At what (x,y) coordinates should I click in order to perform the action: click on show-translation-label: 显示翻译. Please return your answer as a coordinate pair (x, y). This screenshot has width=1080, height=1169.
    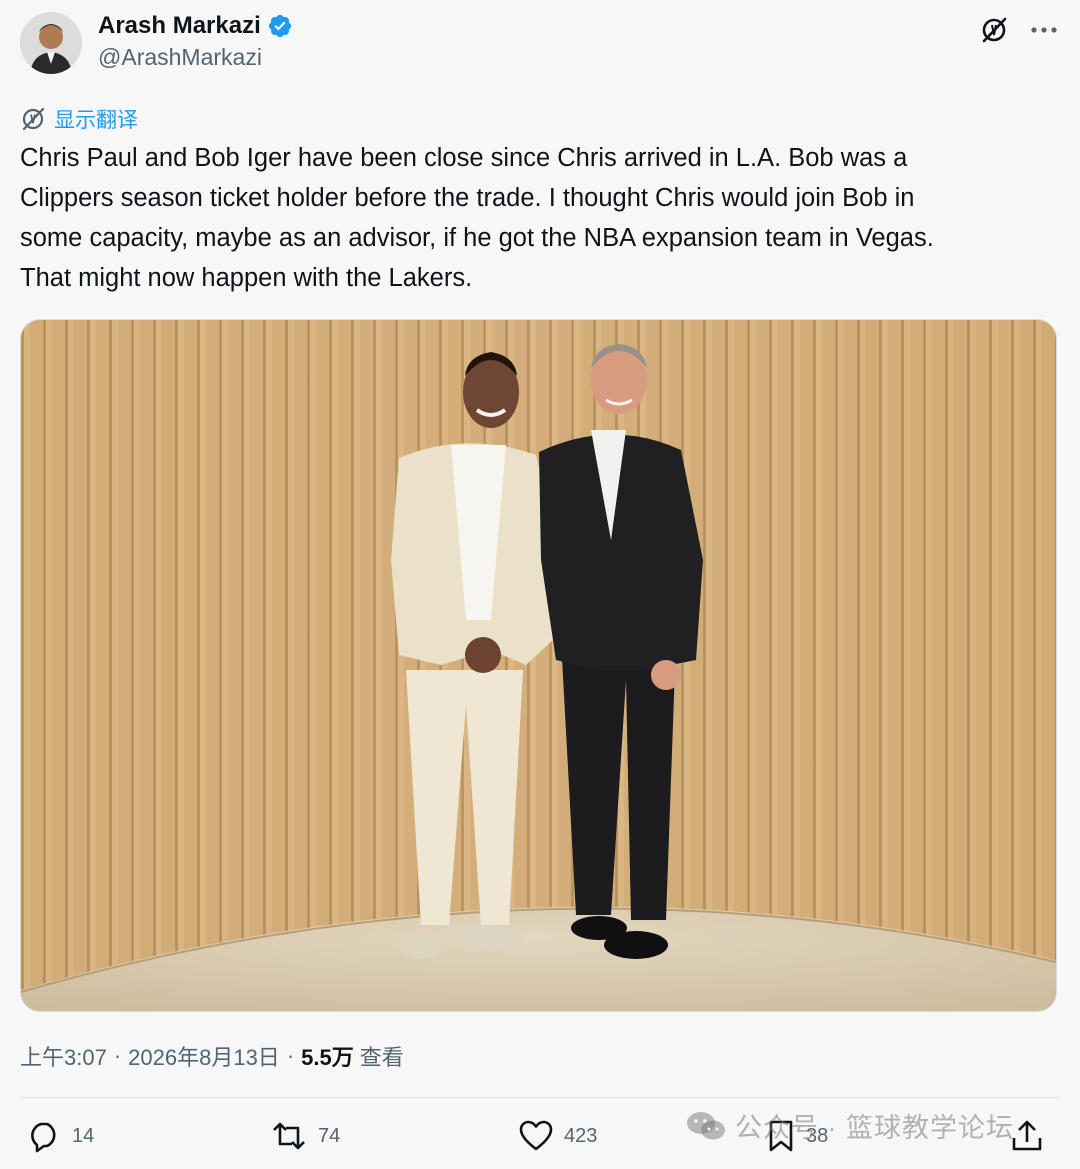
    Looking at the image, I should click on (96, 119).